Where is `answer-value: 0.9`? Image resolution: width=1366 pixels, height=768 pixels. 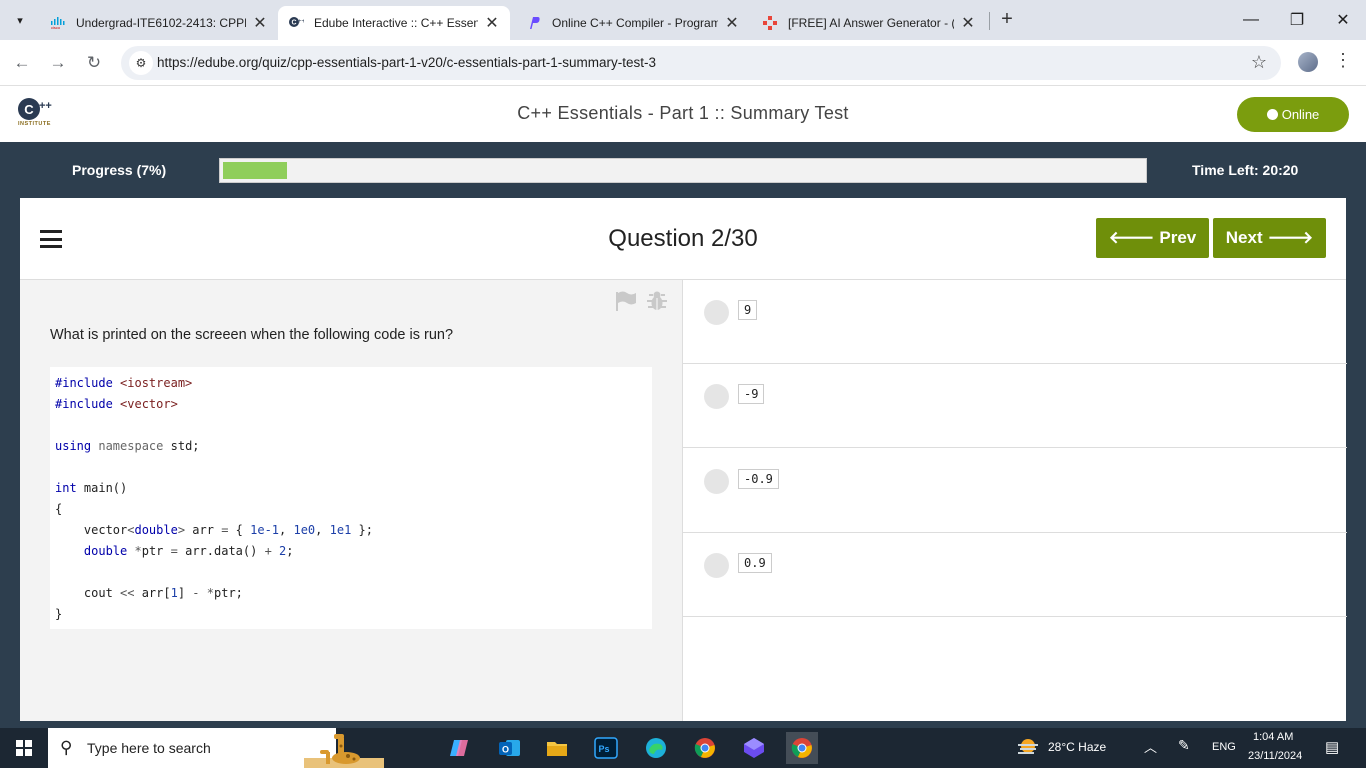 answer-value: 0.9 is located at coordinates (755, 563).